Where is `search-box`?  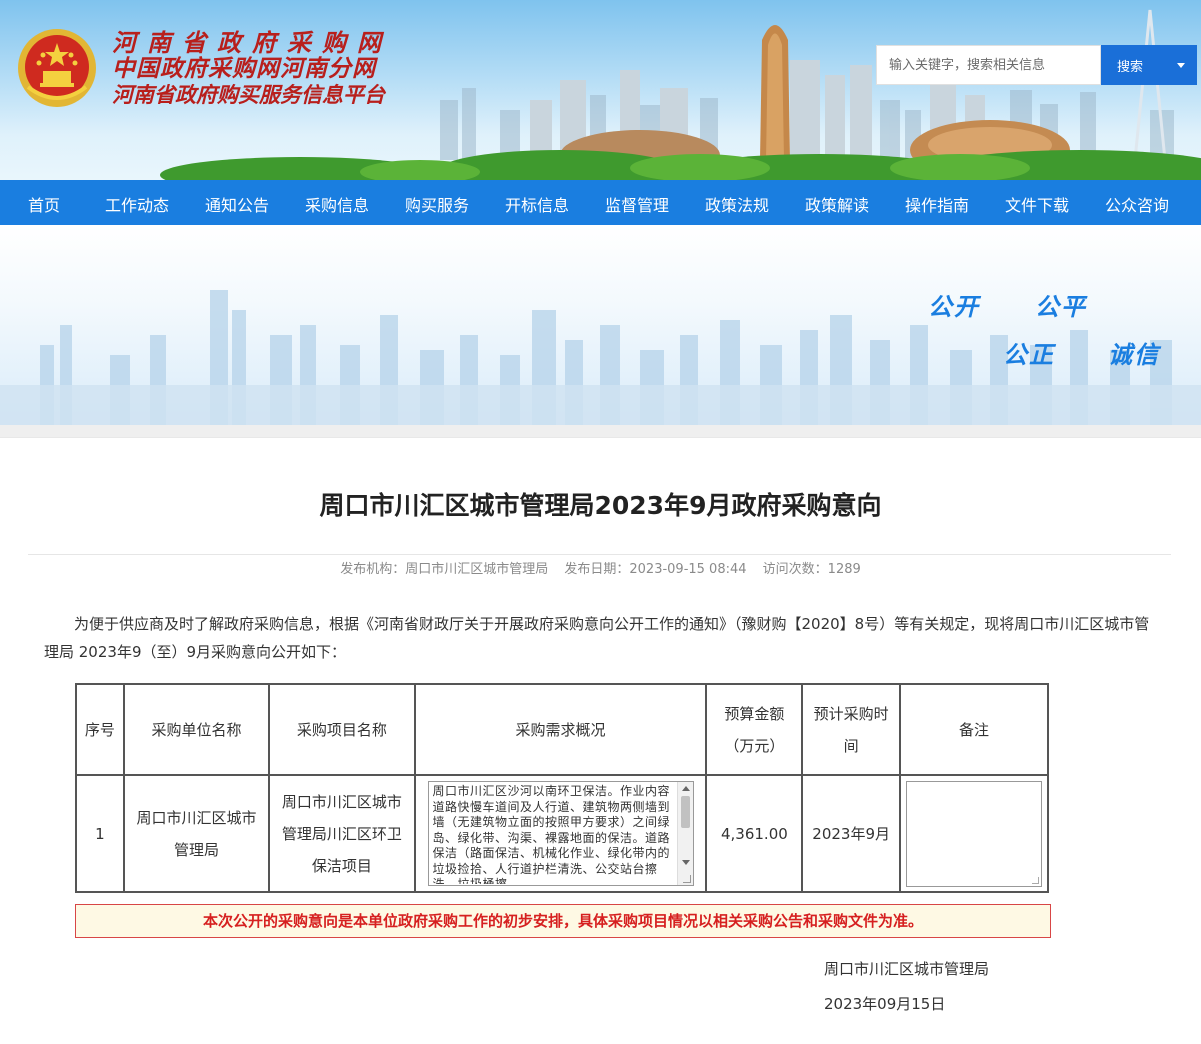
search-box is located at coordinates (988, 65).